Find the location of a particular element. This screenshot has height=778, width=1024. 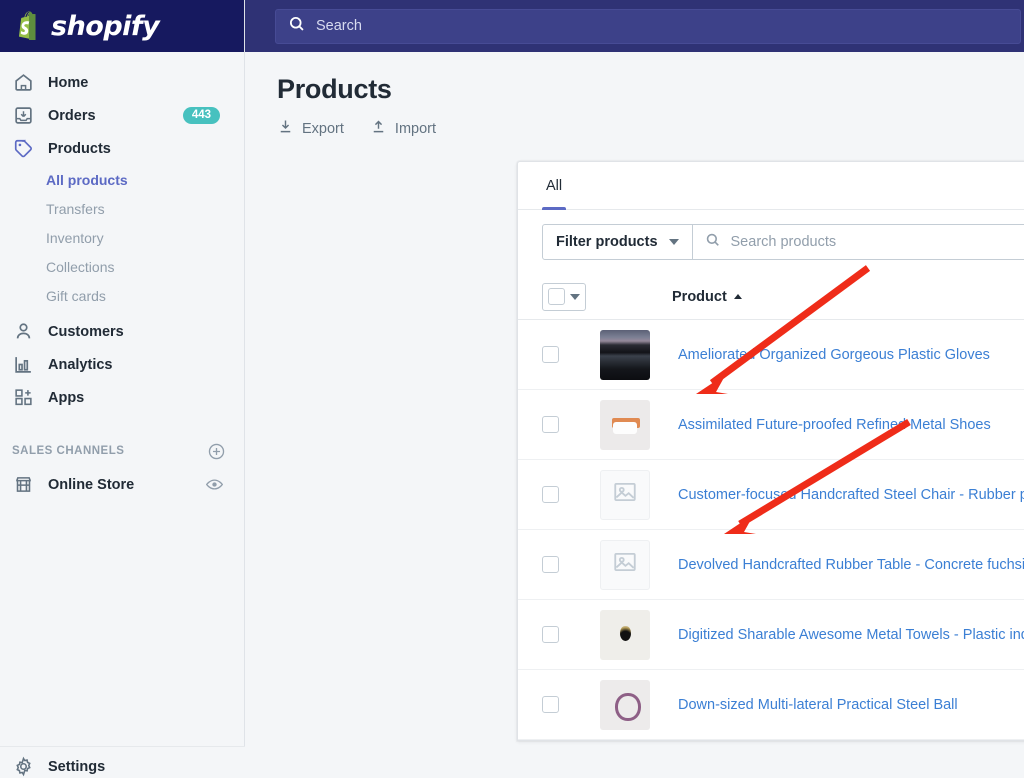

filter-bar: Filter products Search products is located at coordinates (771, 242).